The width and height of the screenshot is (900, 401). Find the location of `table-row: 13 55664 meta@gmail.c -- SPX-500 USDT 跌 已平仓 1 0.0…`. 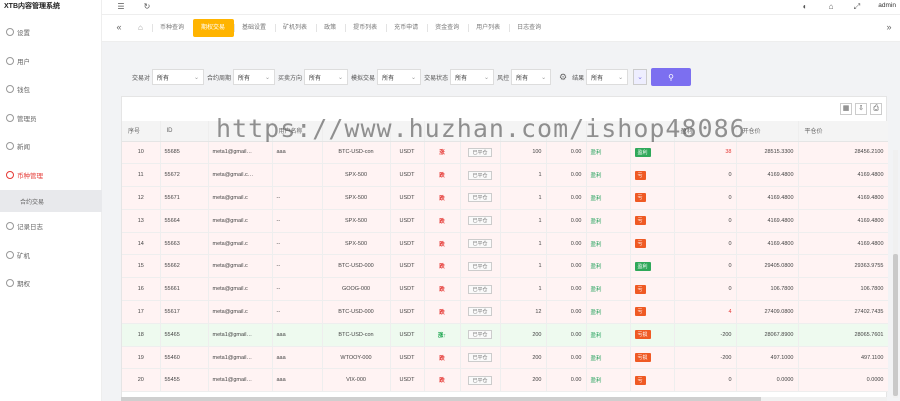

table-row: 13 55664 meta@gmail.c -- SPX-500 USDT 跌 已平仓 1 0.0… is located at coordinates (505, 221).